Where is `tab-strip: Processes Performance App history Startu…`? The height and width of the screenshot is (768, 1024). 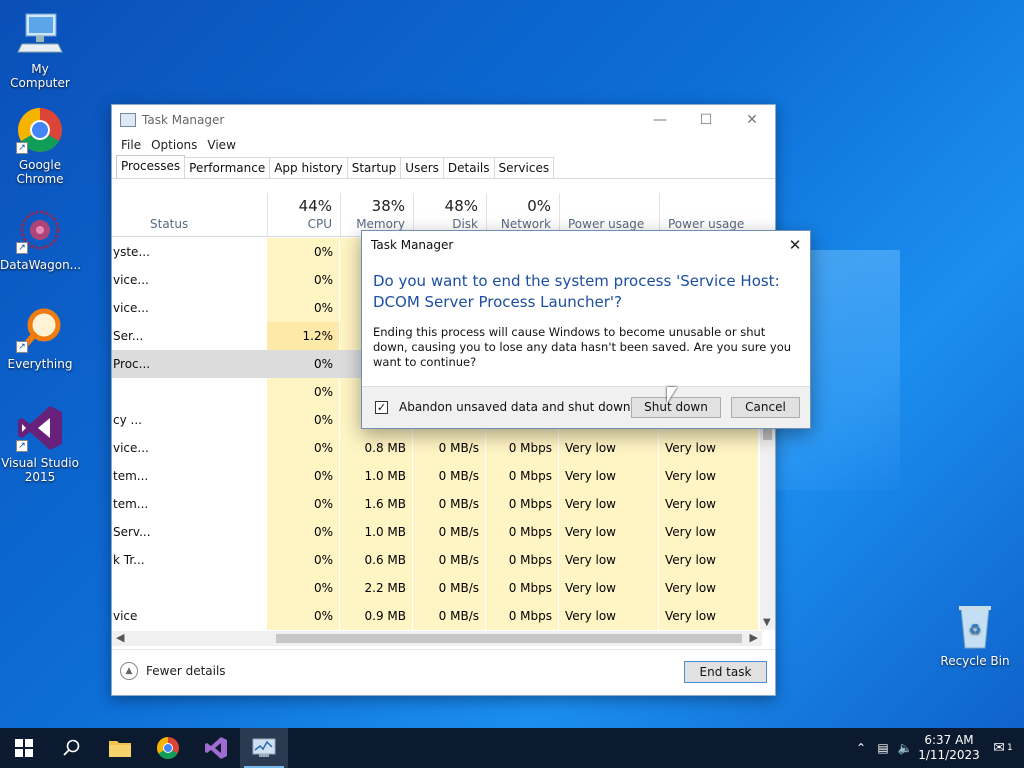
tab-strip: Processes Performance App history Startu… is located at coordinates (443, 167).